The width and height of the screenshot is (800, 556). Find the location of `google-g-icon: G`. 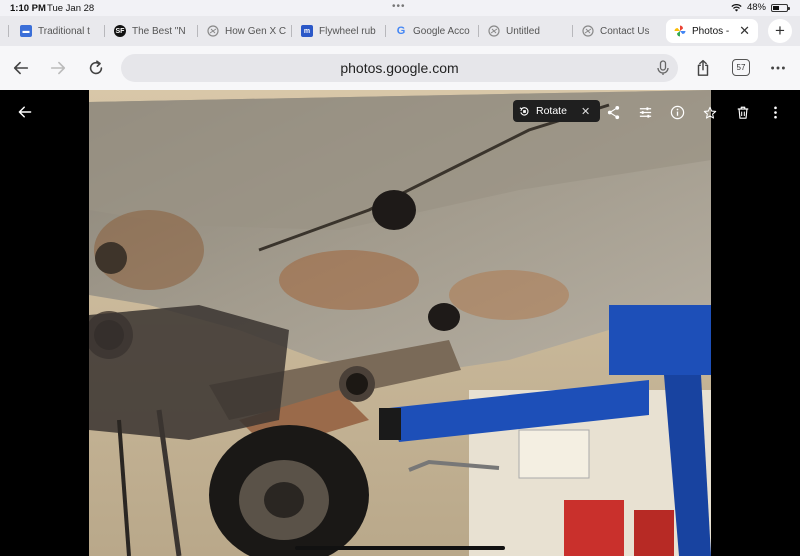

google-g-icon: G is located at coordinates (401, 31).